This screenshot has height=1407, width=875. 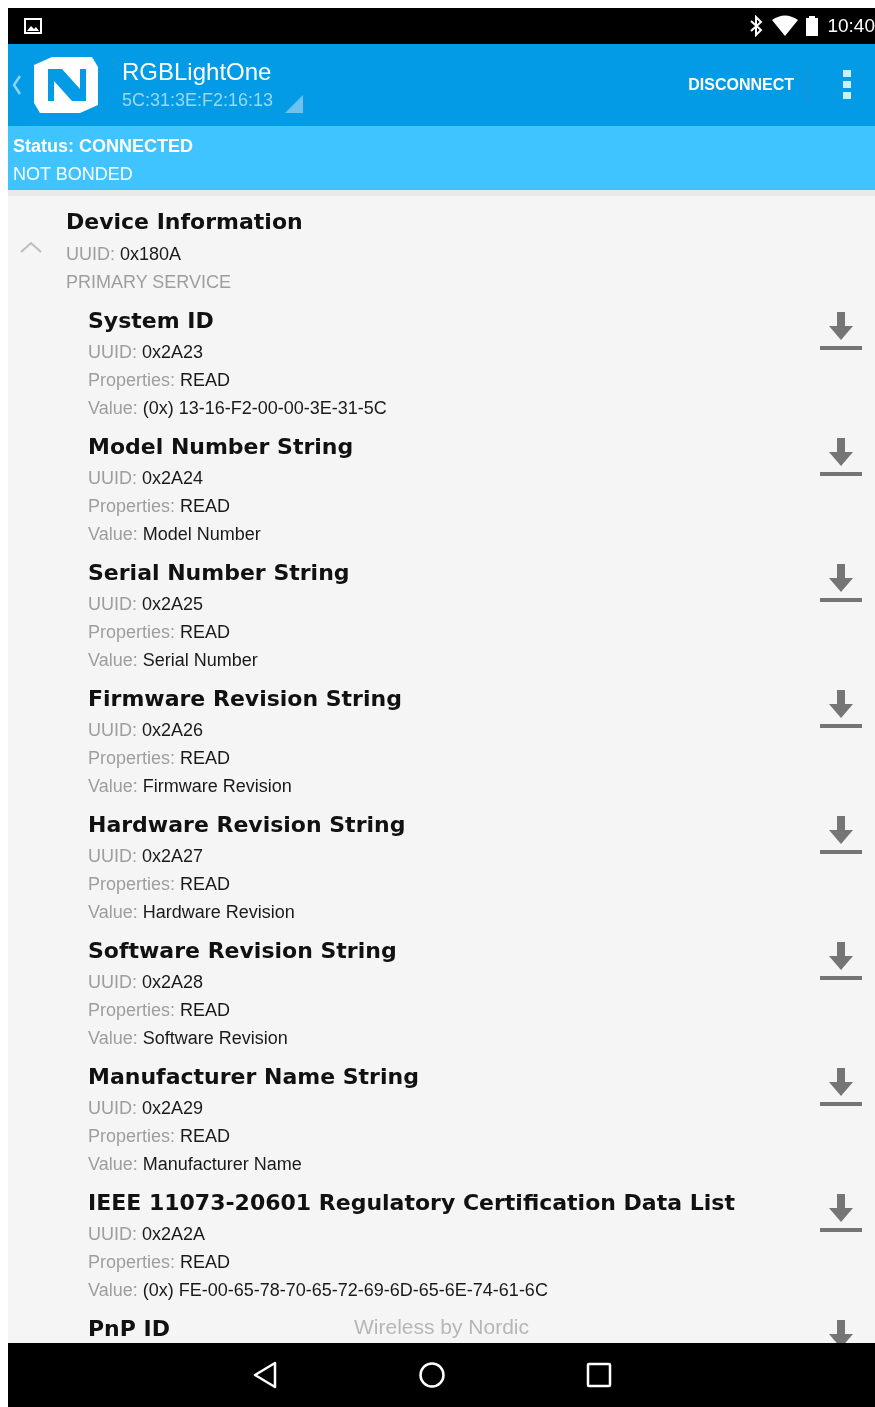 I want to click on characteristic-field: Value: Model Number, so click(x=174, y=534).